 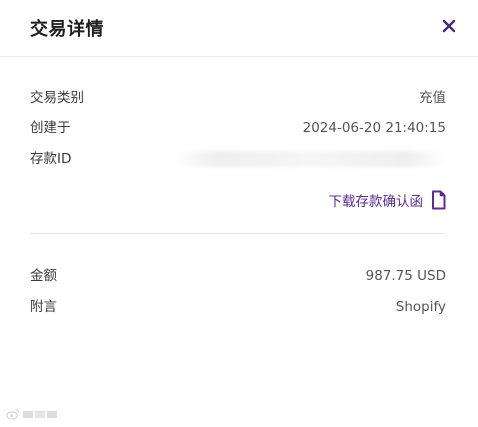 I want to click on deposit-id-redacted-value, so click(x=311, y=159).